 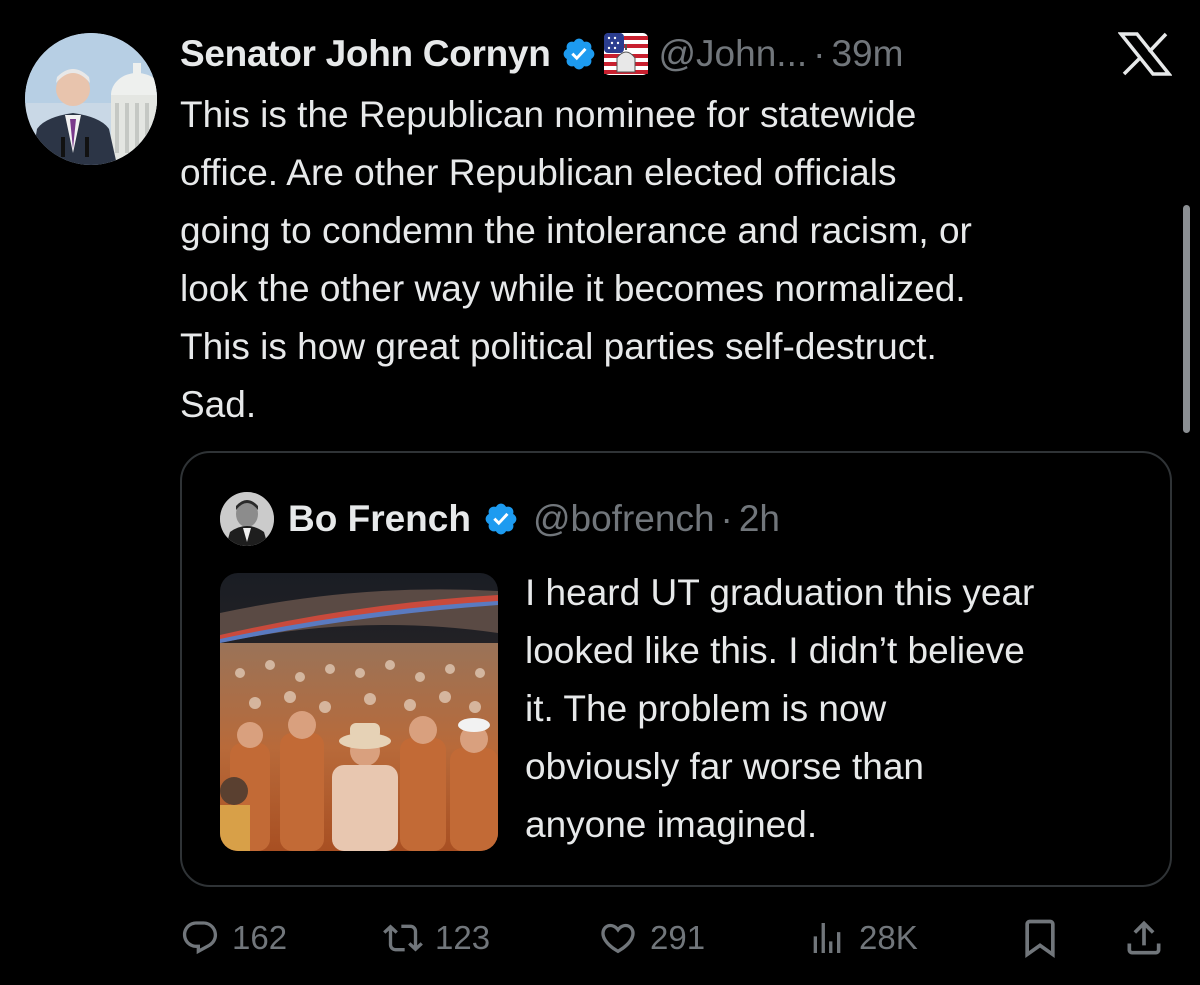 What do you see at coordinates (626, 54) in the screenshot?
I see `us-capitol-flag-badge-icon` at bounding box center [626, 54].